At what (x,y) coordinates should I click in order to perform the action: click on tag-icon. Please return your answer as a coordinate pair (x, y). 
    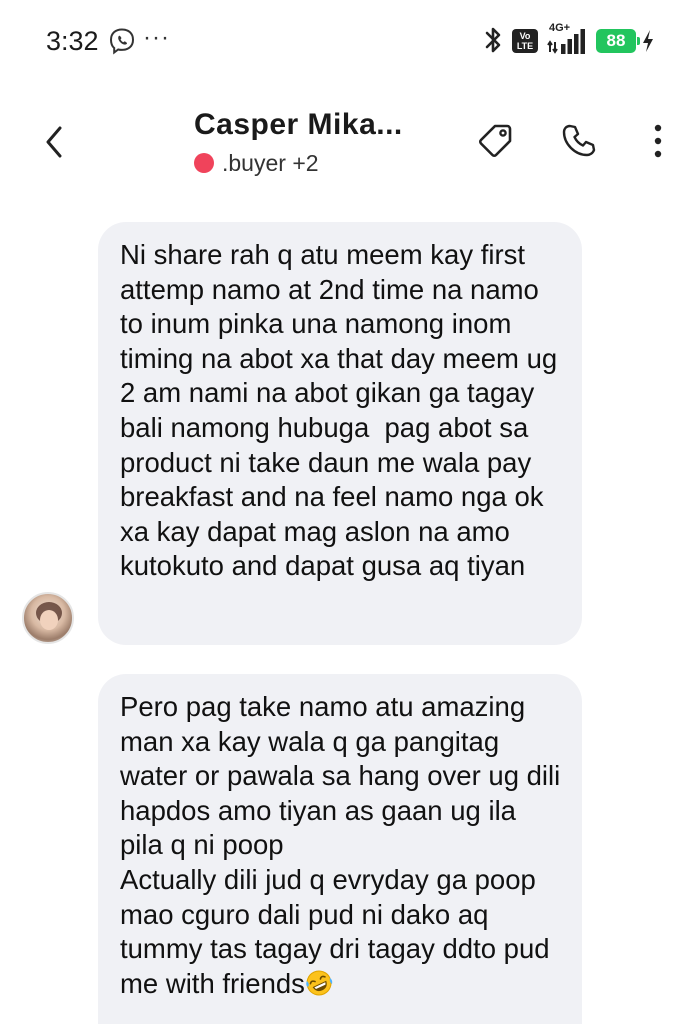
    Looking at the image, I should click on (496, 140).